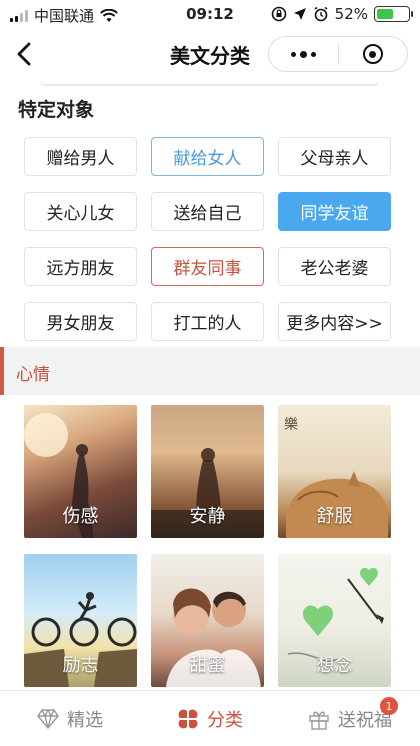 The height and width of the screenshot is (746, 420). Describe the element at coordinates (207, 516) in the screenshot. I see `mood-card-label: 安静` at that location.